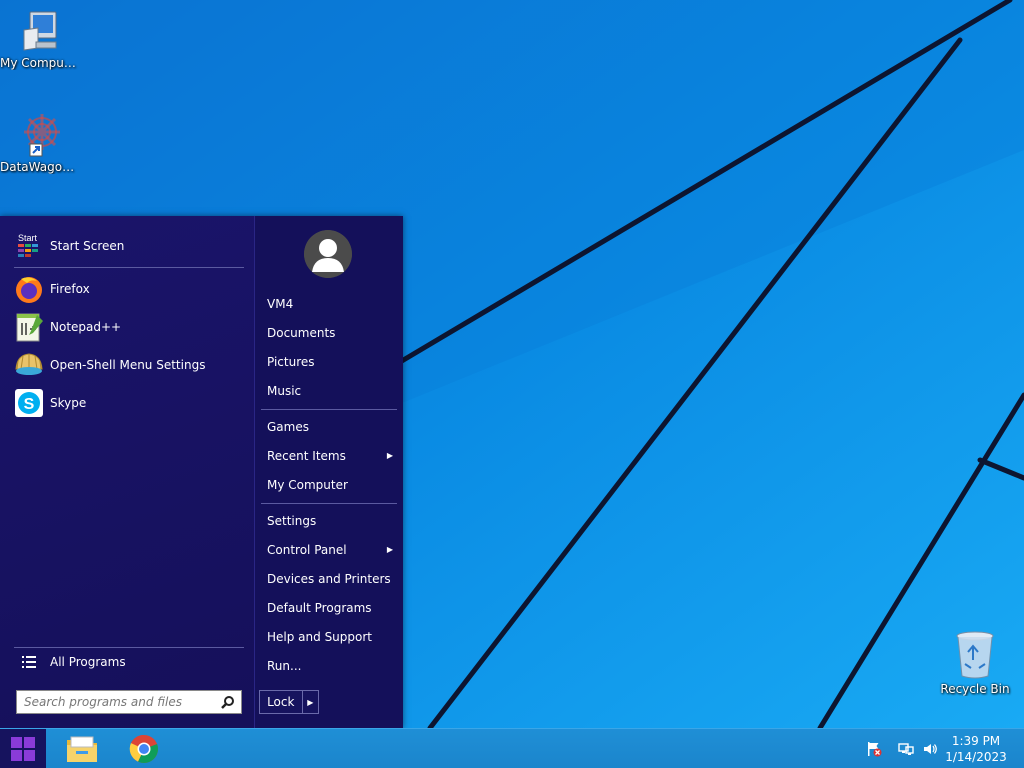 The image size is (1024, 768). What do you see at coordinates (307, 550) in the screenshot?
I see `menu-item-label: Control Panel` at bounding box center [307, 550].